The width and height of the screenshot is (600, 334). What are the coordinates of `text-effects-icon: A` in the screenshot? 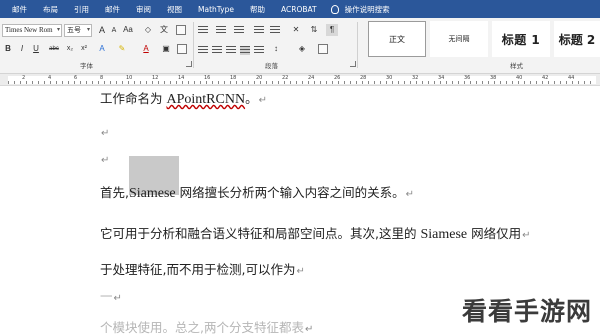 It's located at (102, 49).